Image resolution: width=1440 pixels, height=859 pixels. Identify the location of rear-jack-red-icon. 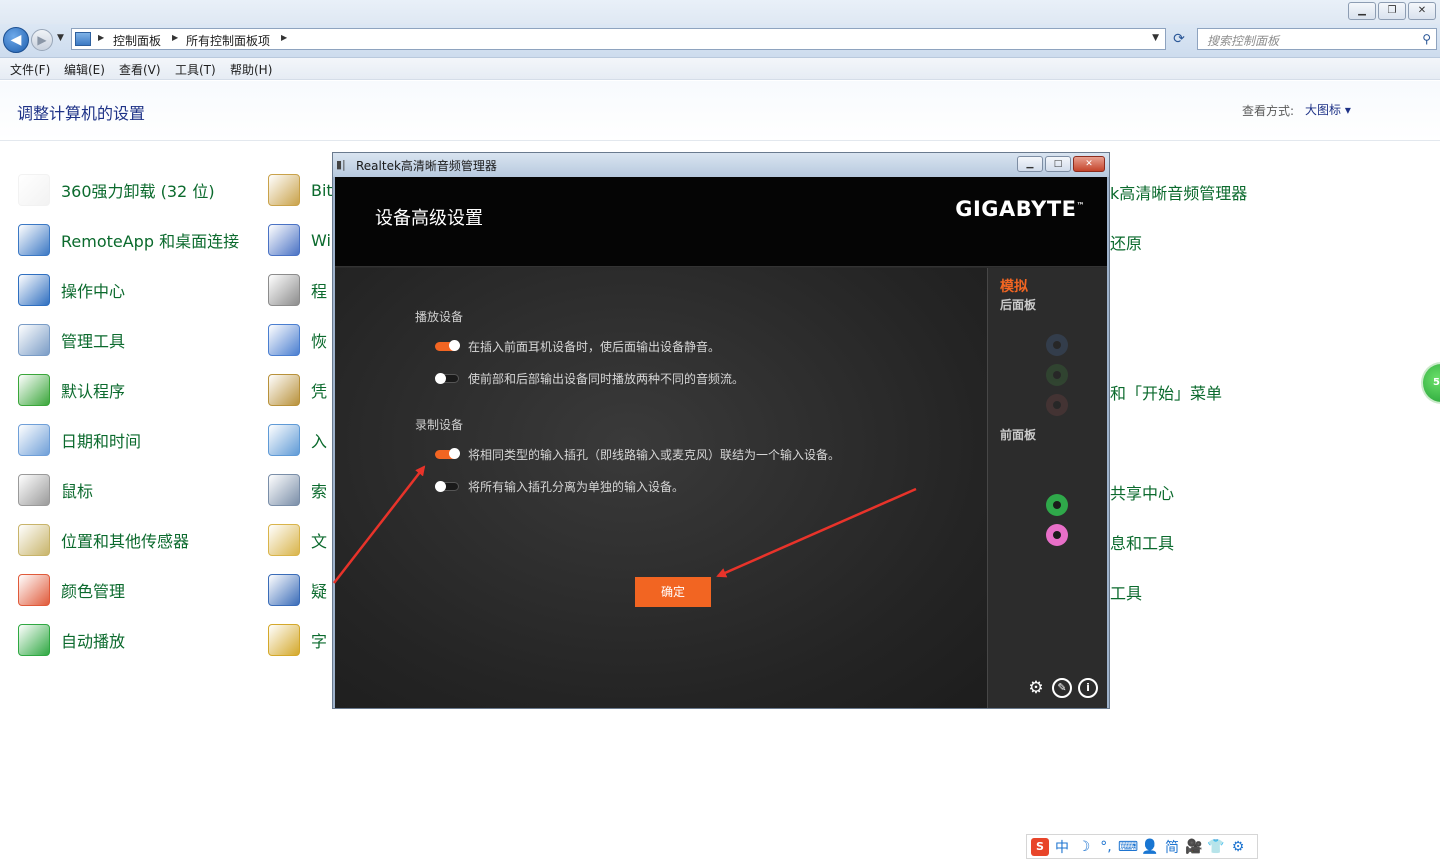
(1057, 405).